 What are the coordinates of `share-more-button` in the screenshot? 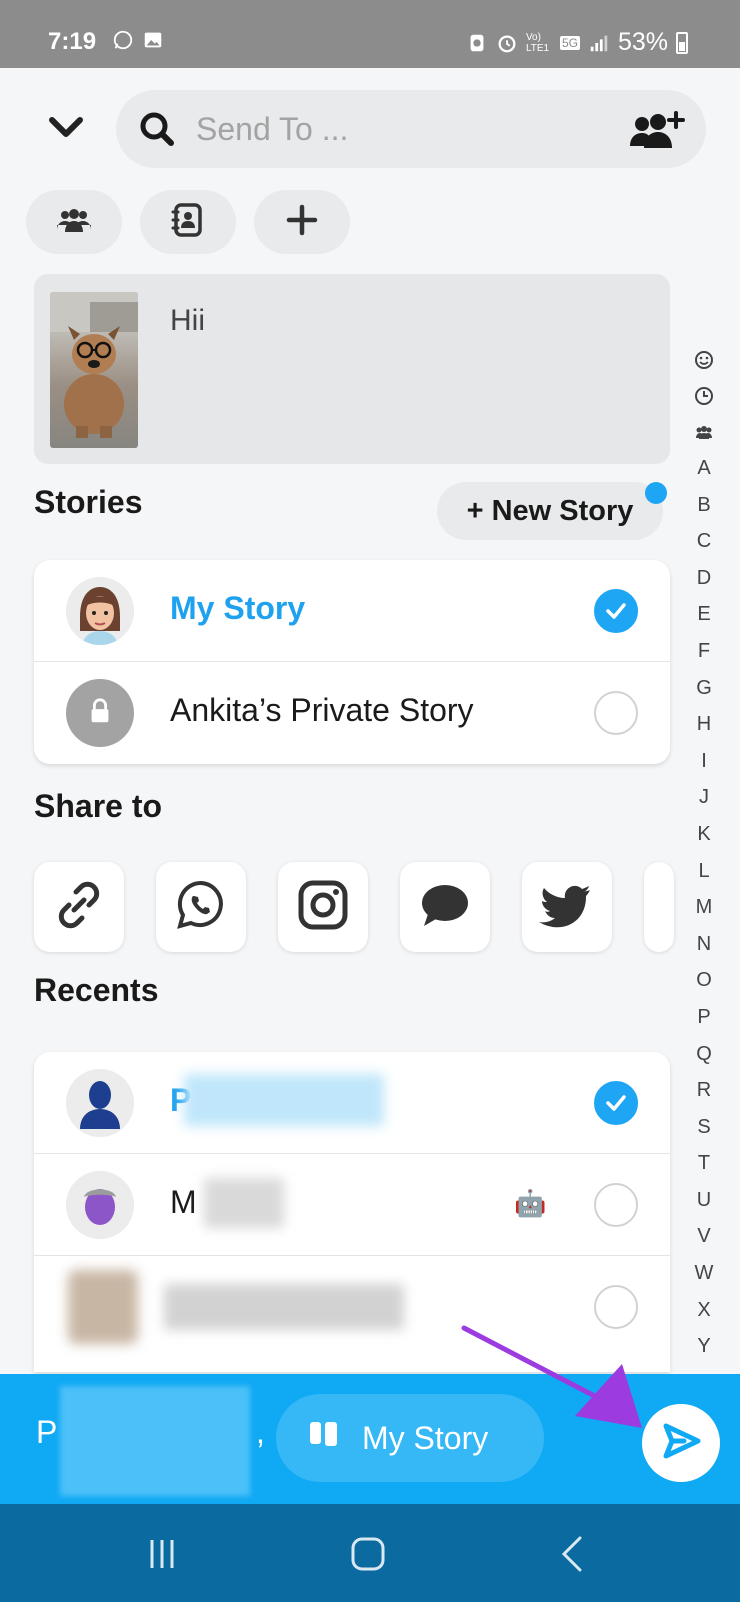 It's located at (659, 907).